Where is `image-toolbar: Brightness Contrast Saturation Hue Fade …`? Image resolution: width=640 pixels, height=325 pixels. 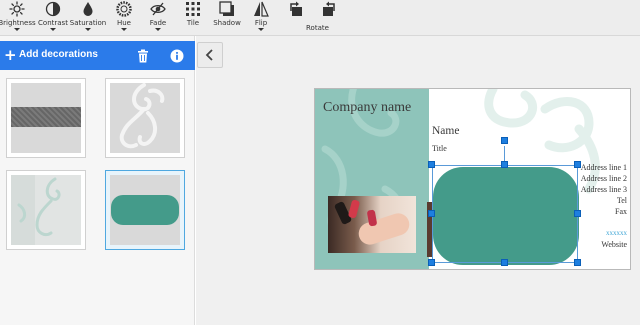
image-toolbar: Brightness Contrast Saturation Hue Fade … is located at coordinates (320, 18).